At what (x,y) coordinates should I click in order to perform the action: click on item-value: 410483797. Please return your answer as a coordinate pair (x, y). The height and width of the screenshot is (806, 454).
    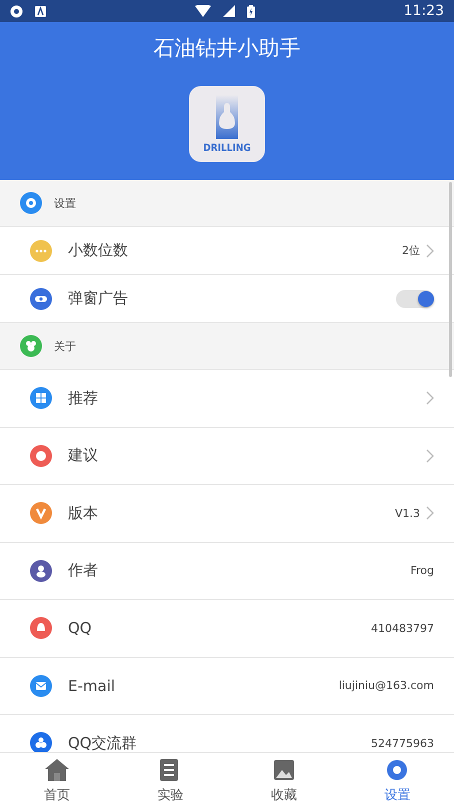
    Looking at the image, I should click on (402, 628).